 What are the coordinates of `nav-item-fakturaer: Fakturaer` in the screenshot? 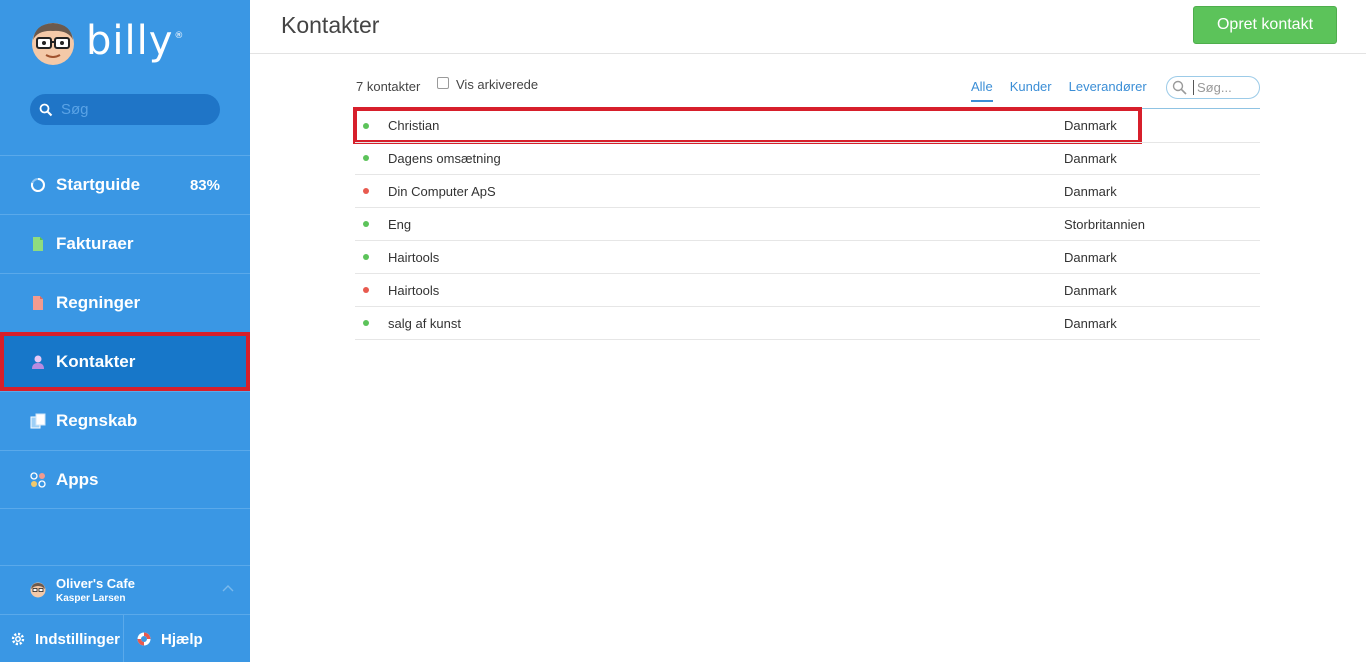 It's located at (125, 243).